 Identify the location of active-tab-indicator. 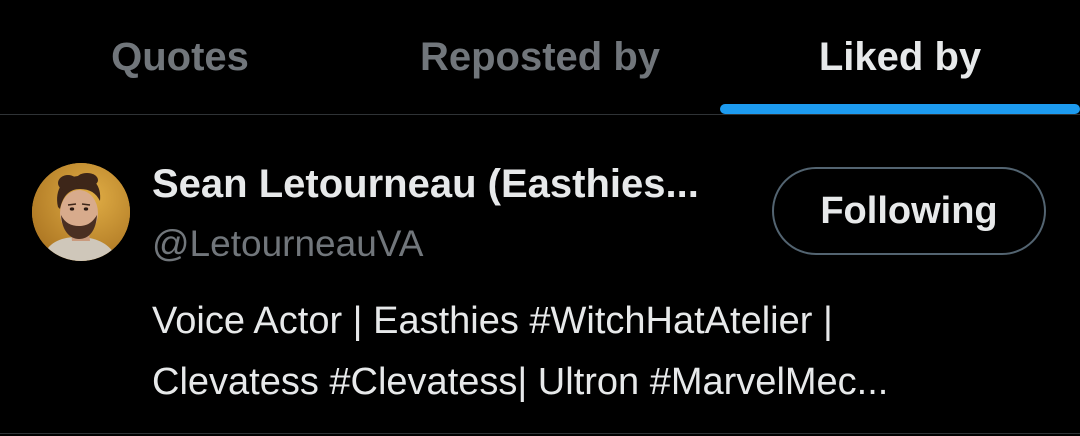
(900, 109).